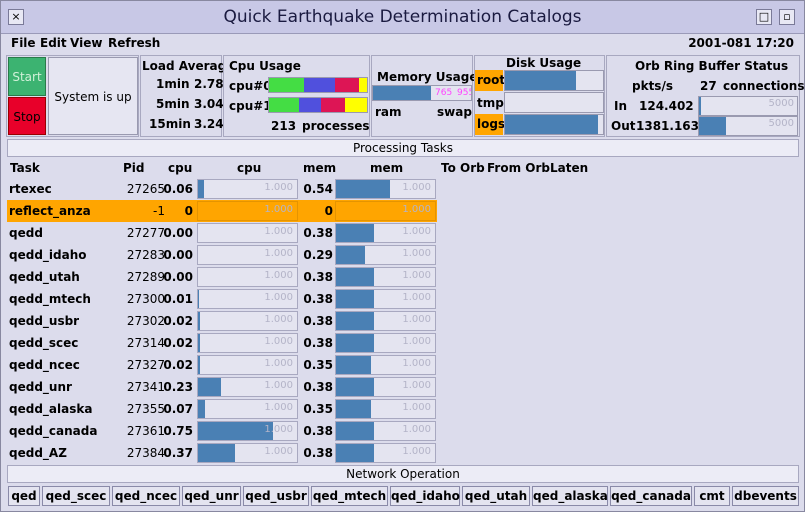 The height and width of the screenshot is (512, 805). What do you see at coordinates (490, 124) in the screenshot?
I see `disk-logs-label: logs` at bounding box center [490, 124].